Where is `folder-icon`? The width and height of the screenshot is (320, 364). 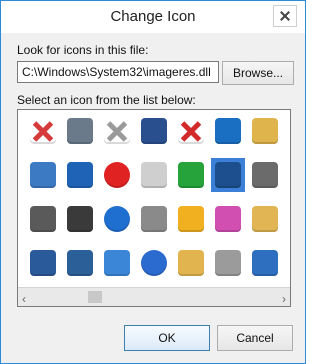 folder-icon is located at coordinates (265, 131).